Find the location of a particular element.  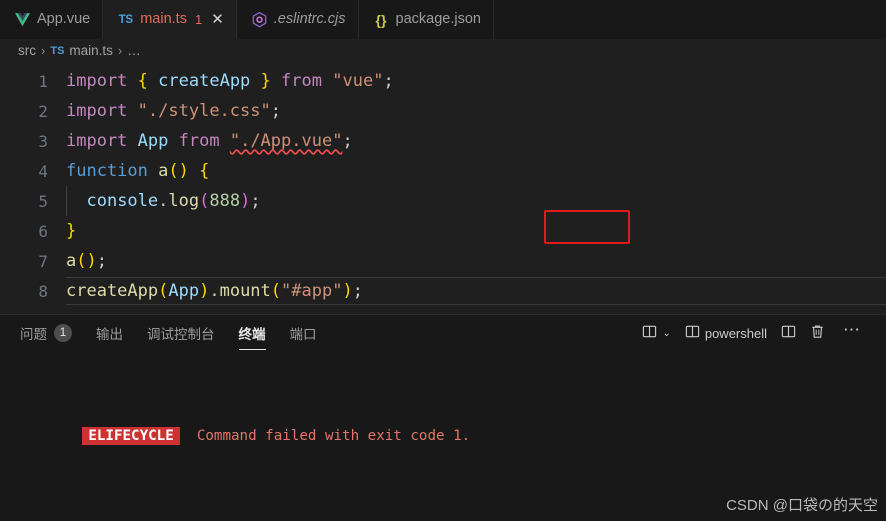

panel-tab-debug-console: 调试控制台 is located at coordinates (181, 333).